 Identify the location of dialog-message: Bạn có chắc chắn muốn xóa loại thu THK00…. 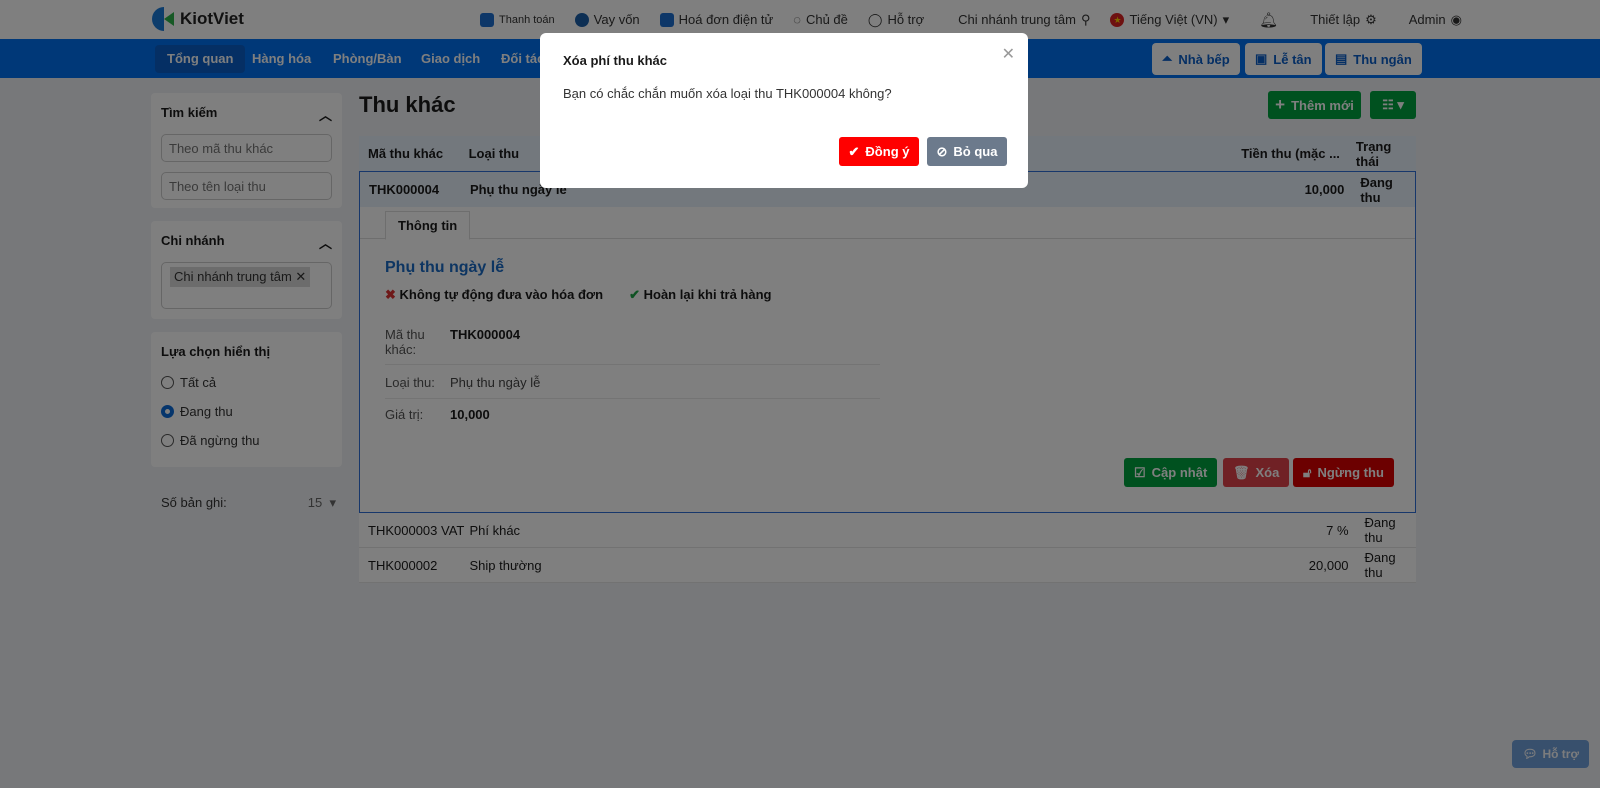
(727, 93).